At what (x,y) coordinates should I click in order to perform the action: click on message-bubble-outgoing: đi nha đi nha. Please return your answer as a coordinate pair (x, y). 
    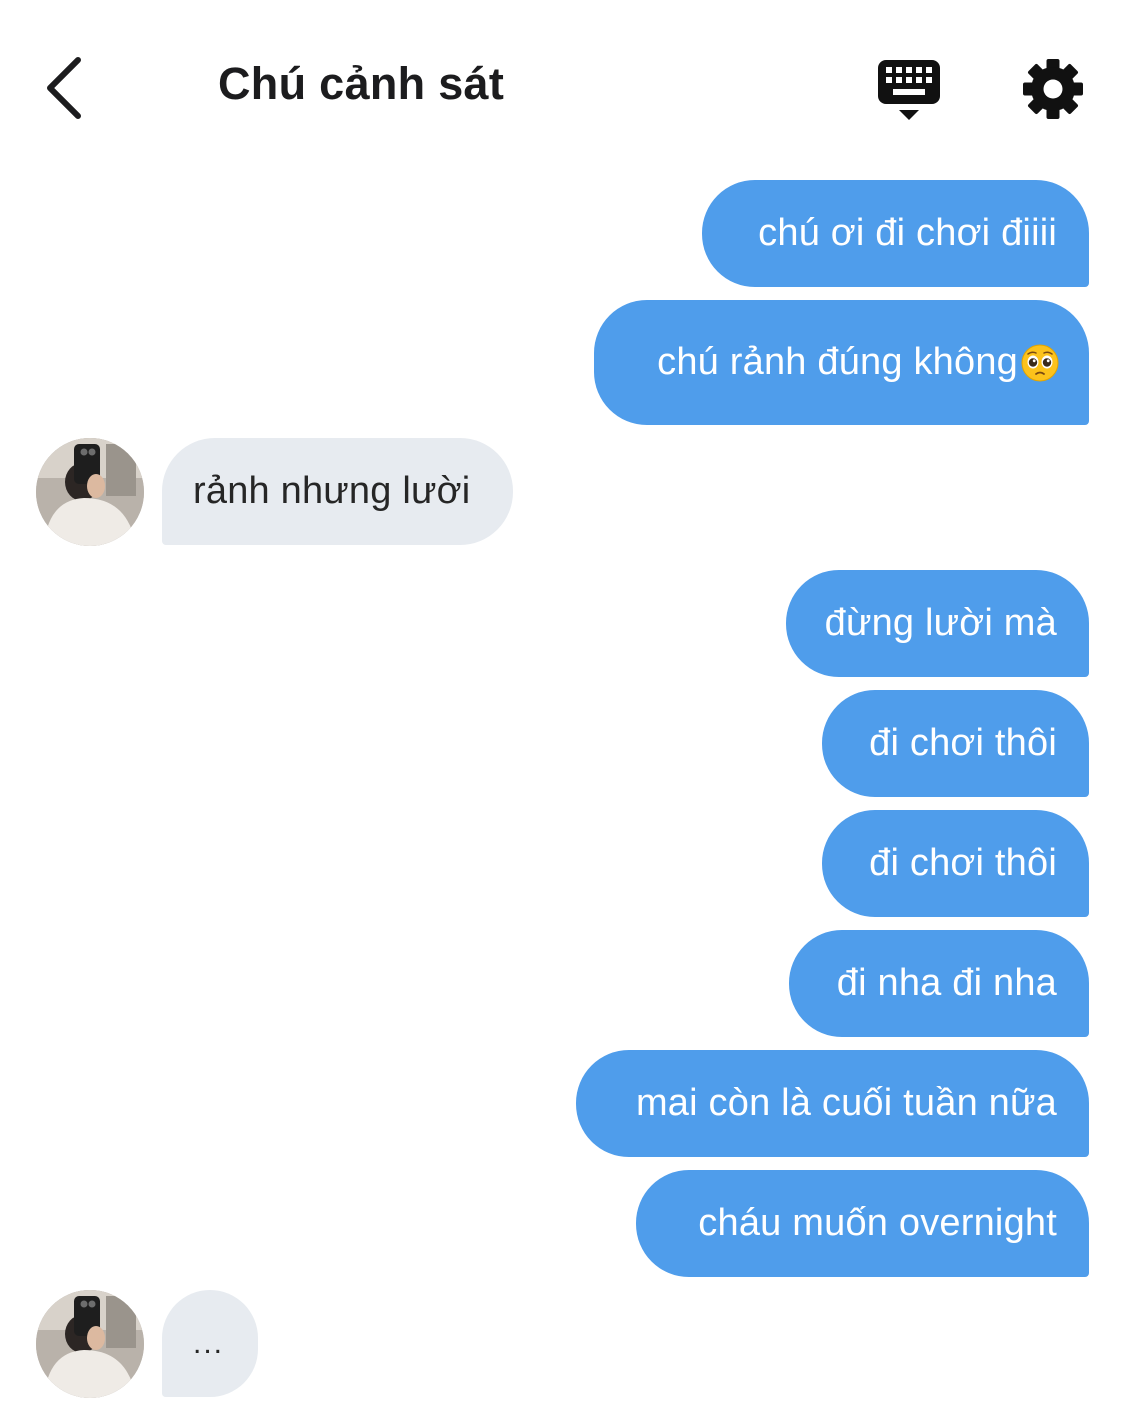
    Looking at the image, I should click on (939, 983).